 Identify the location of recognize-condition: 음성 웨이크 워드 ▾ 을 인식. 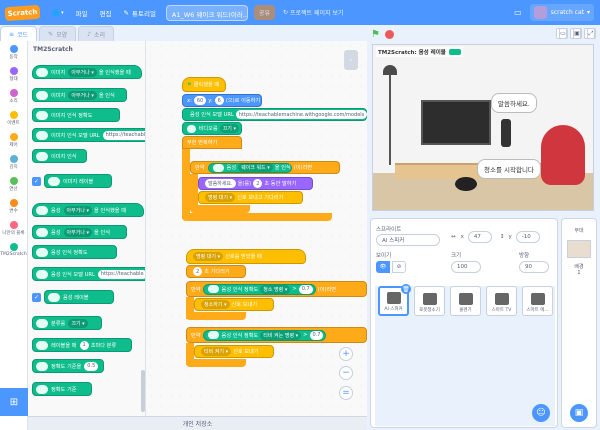
(249, 167).